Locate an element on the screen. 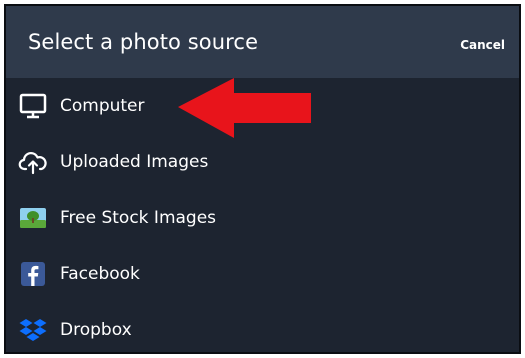 The image size is (525, 358). source-item-dropbox: Dropbox is located at coordinates (262, 327).